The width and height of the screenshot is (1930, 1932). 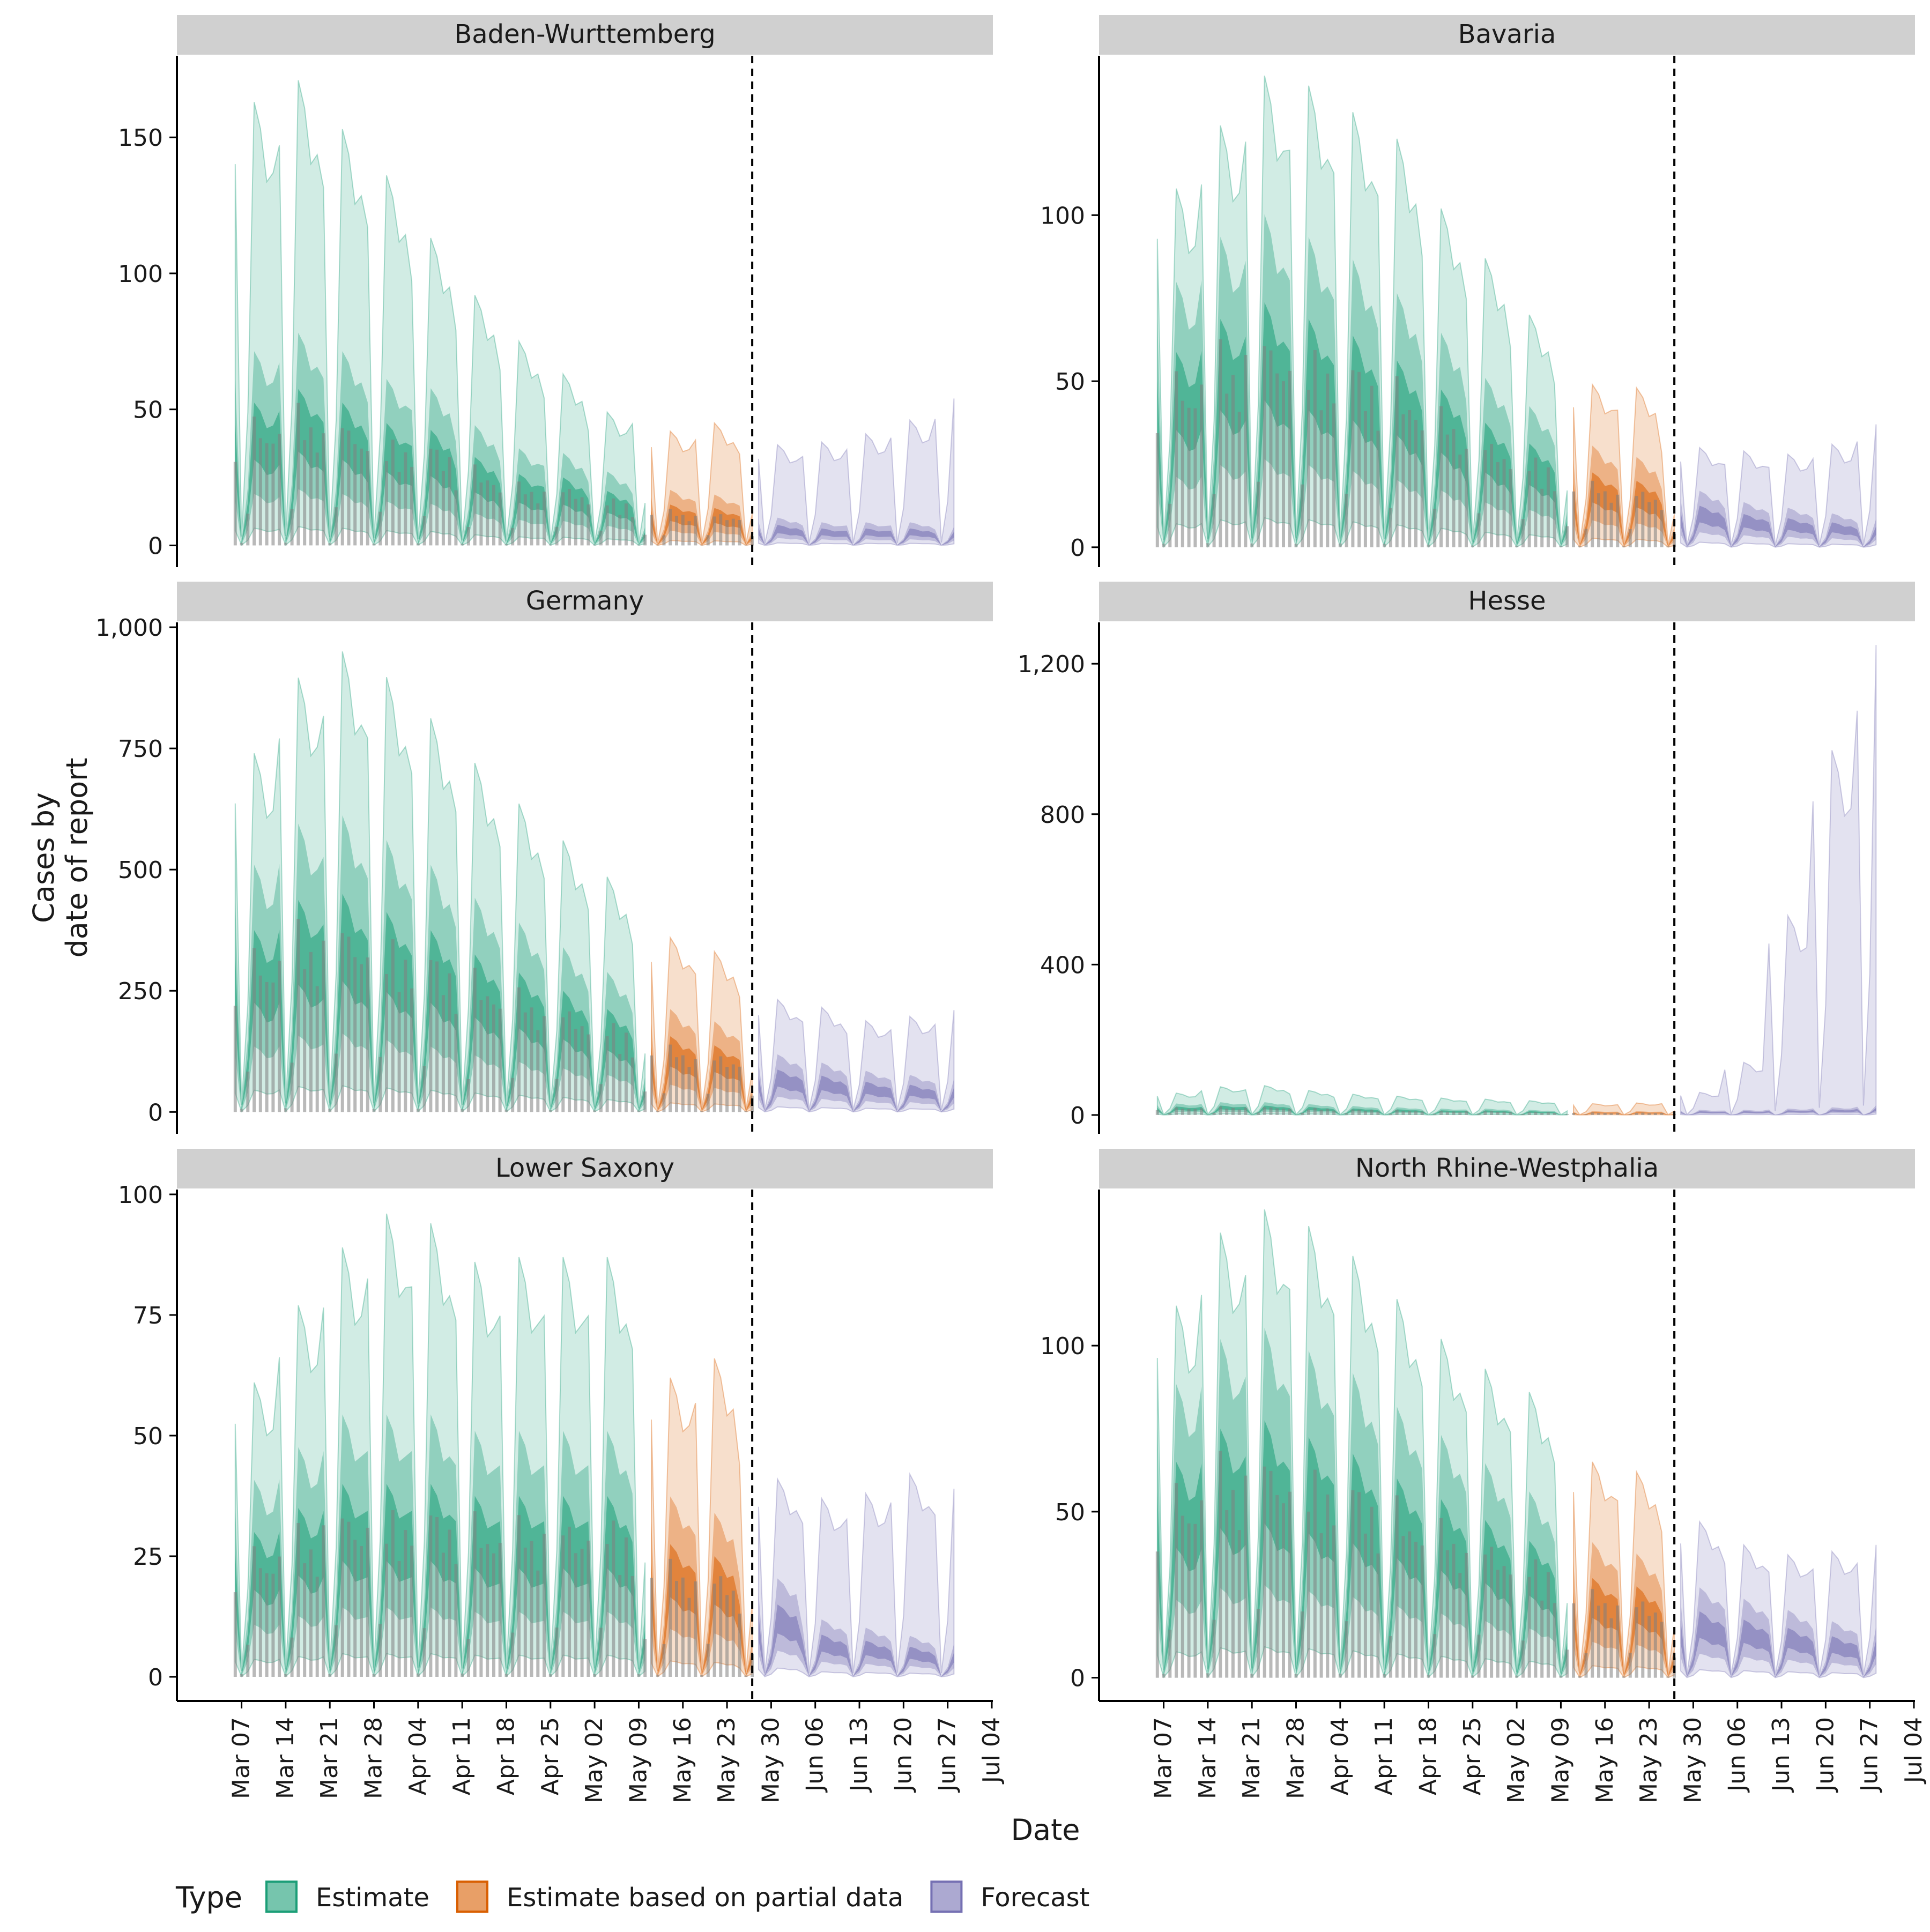 I want to click on x-tick-label: Apr 04, so click(x=1340, y=1756).